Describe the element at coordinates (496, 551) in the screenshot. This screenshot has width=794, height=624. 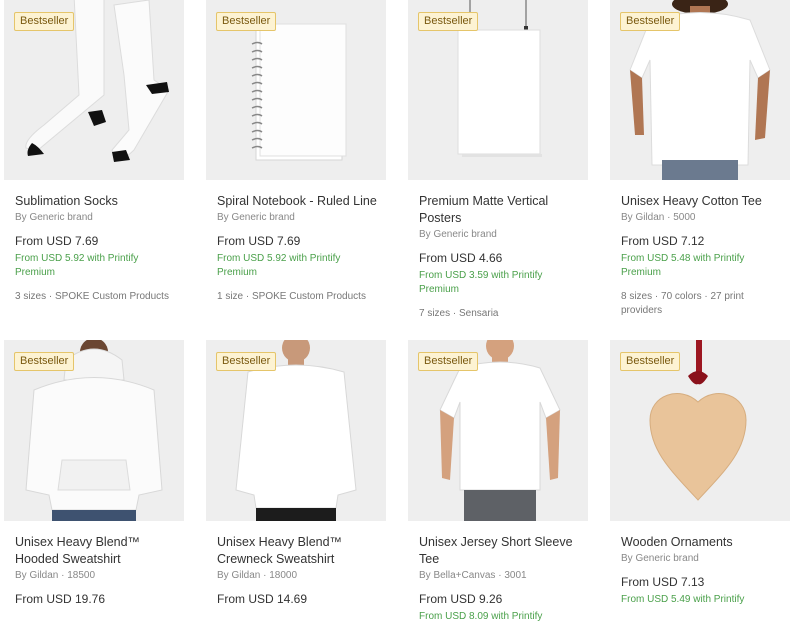
I see `product-title: Unisex Jersey Short Sleeve Tee` at that location.